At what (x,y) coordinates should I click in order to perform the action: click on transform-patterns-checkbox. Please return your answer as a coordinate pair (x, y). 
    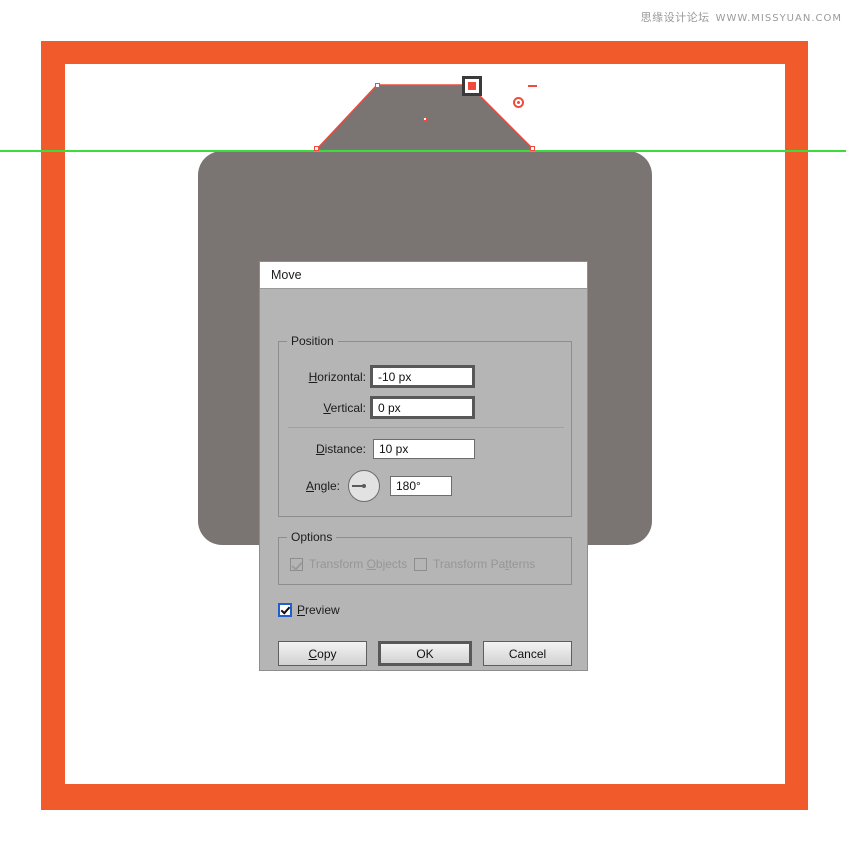
    Looking at the image, I should click on (420, 564).